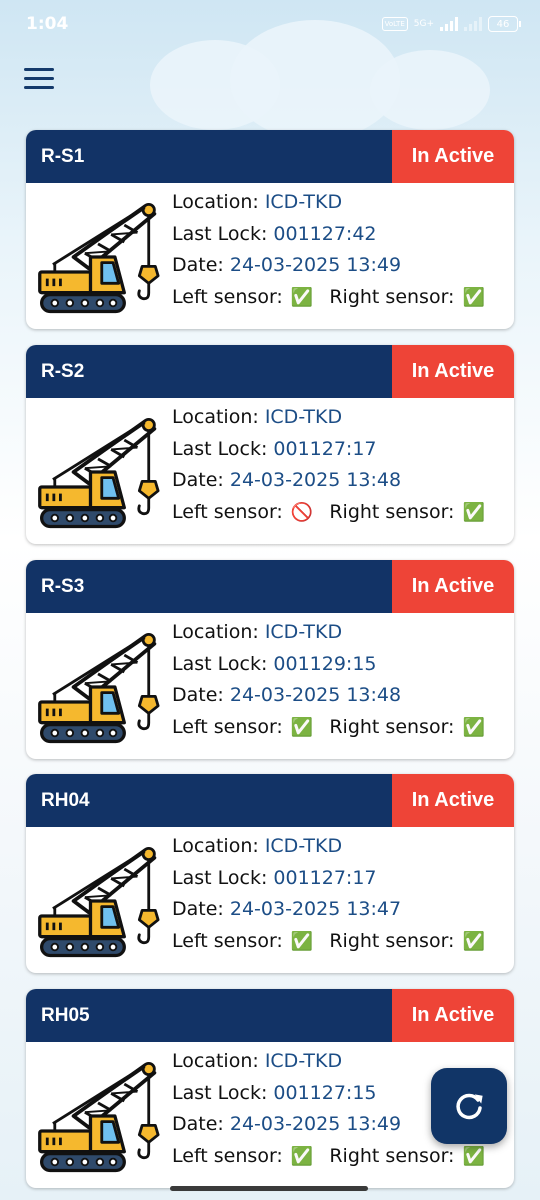  I want to click on crane-name: R-S3, so click(209, 586).